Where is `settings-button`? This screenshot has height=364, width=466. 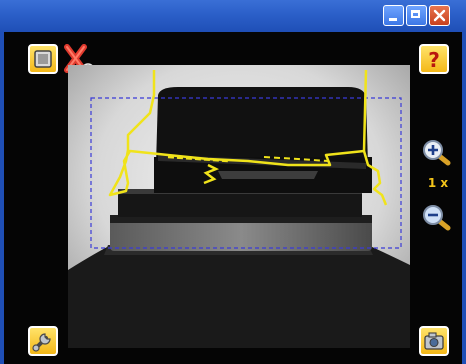
settings-button is located at coordinates (43, 341).